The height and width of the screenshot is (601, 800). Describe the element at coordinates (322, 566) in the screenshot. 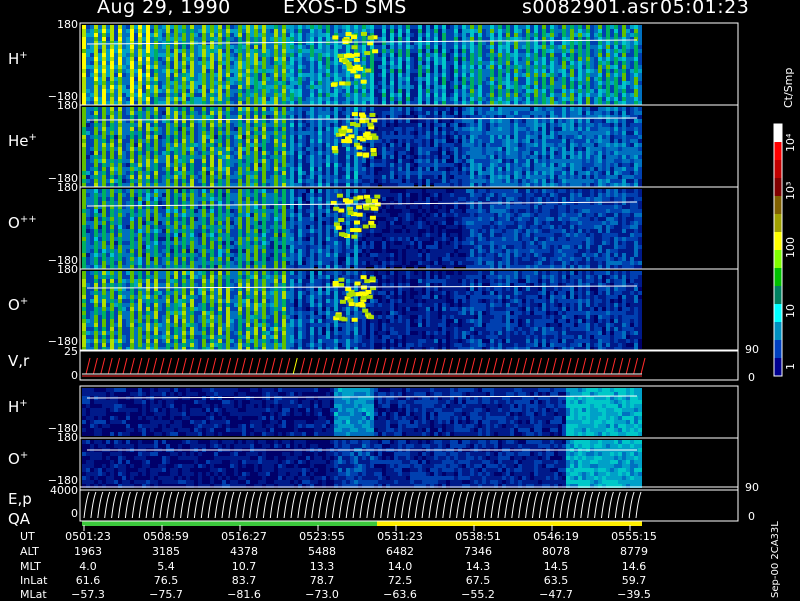

I see `table-cell-mlt-3: 13.3` at that location.